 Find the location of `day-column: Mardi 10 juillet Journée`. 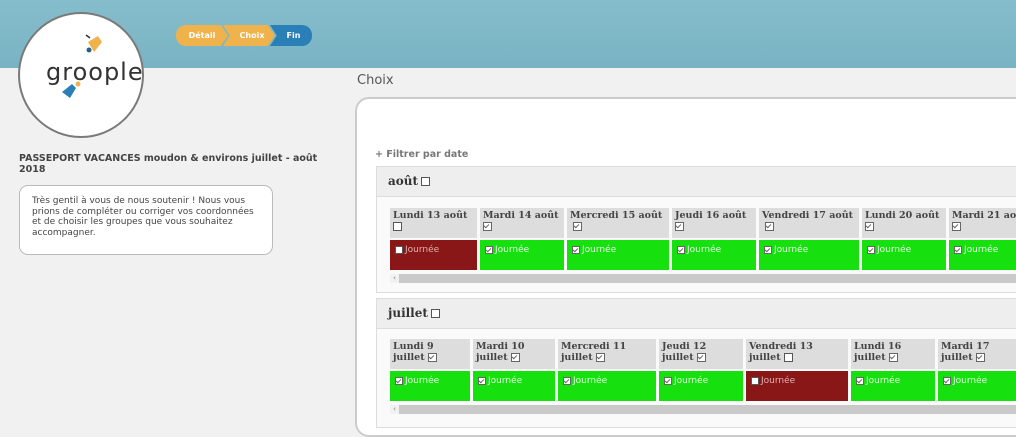

day-column: Mardi 10 juillet Journée is located at coordinates (514, 370).